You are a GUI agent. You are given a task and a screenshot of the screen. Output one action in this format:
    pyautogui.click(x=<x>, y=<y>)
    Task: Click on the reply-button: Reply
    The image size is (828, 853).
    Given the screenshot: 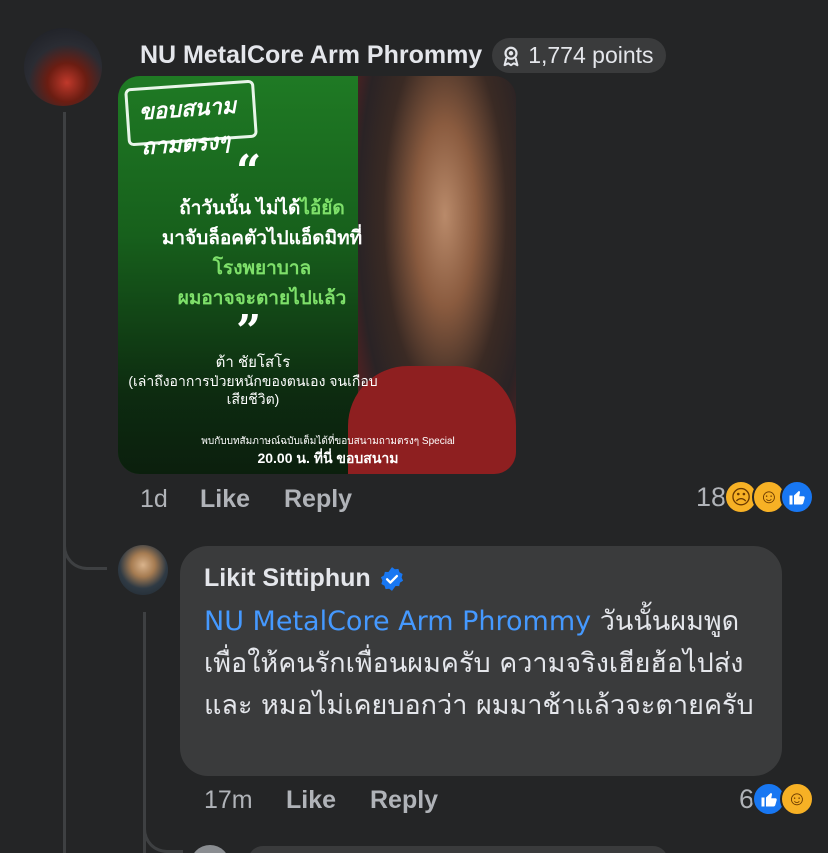 What is the action you would take?
    pyautogui.click(x=318, y=499)
    